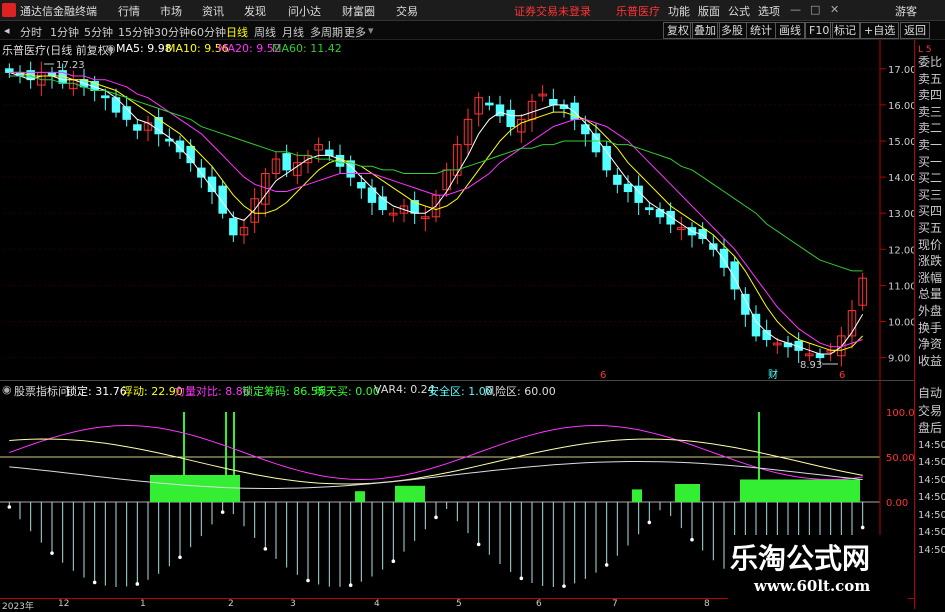 This screenshot has height=612, width=945. I want to click on quote-field-label: 换手, so click(930, 327).